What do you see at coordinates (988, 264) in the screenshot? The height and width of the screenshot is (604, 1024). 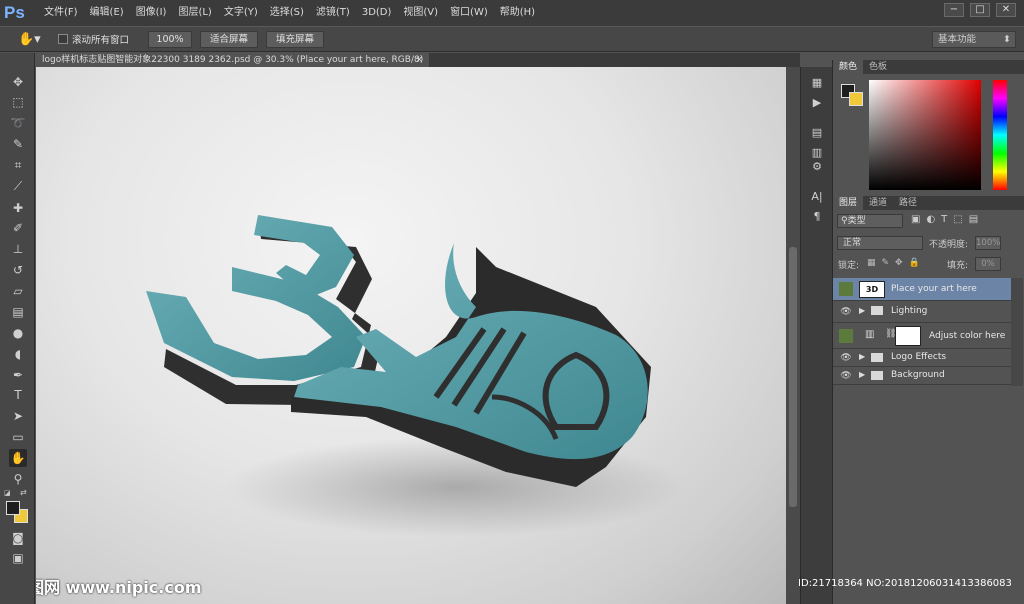 I see `fill-input: 0%` at bounding box center [988, 264].